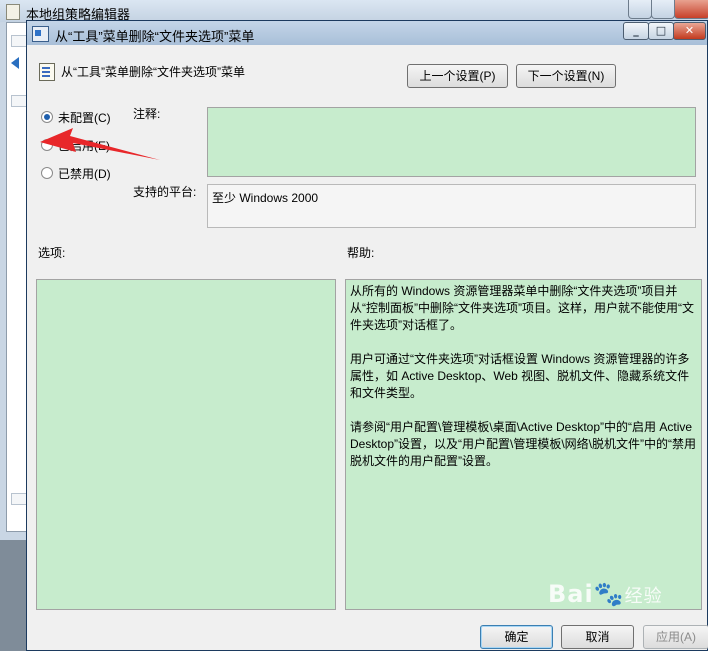 This screenshot has width=708, height=651. I want to click on comment-field, so click(451, 142).